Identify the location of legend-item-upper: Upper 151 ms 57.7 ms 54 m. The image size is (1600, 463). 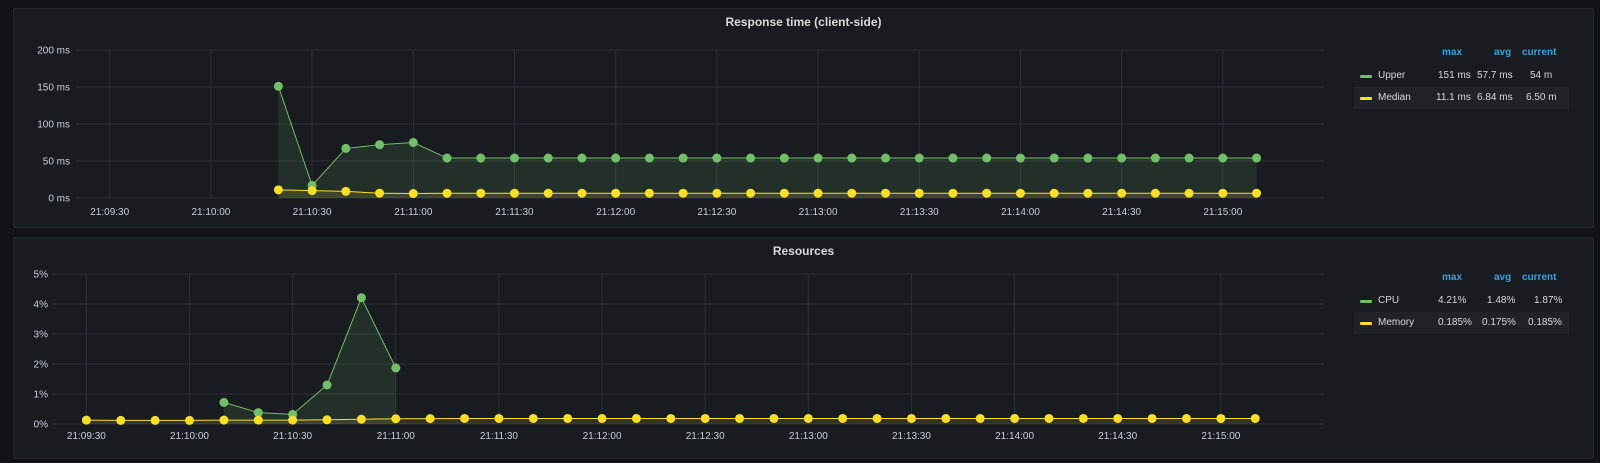
(1461, 76).